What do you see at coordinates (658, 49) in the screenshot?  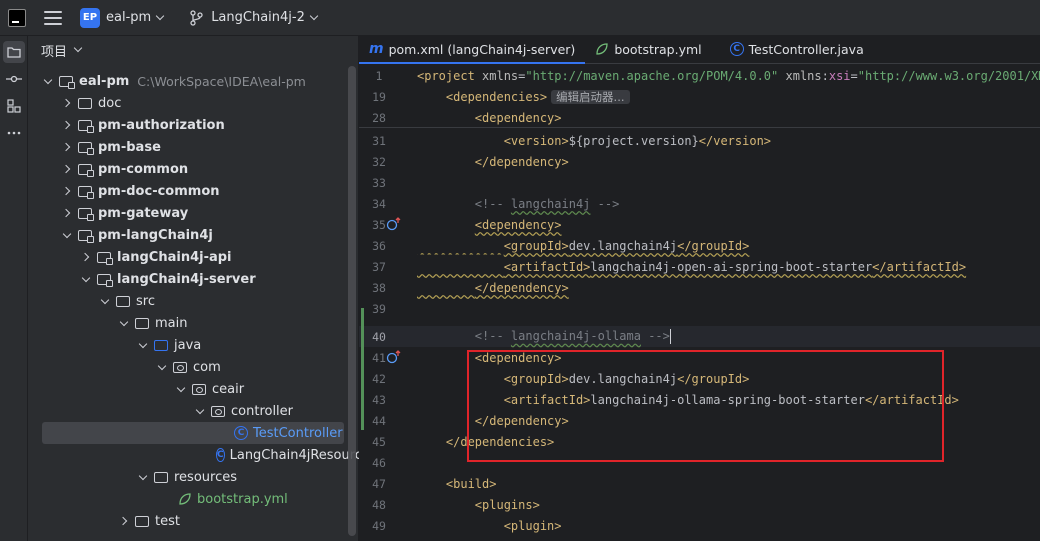 I see `tab-label: bootstrap.yml` at bounding box center [658, 49].